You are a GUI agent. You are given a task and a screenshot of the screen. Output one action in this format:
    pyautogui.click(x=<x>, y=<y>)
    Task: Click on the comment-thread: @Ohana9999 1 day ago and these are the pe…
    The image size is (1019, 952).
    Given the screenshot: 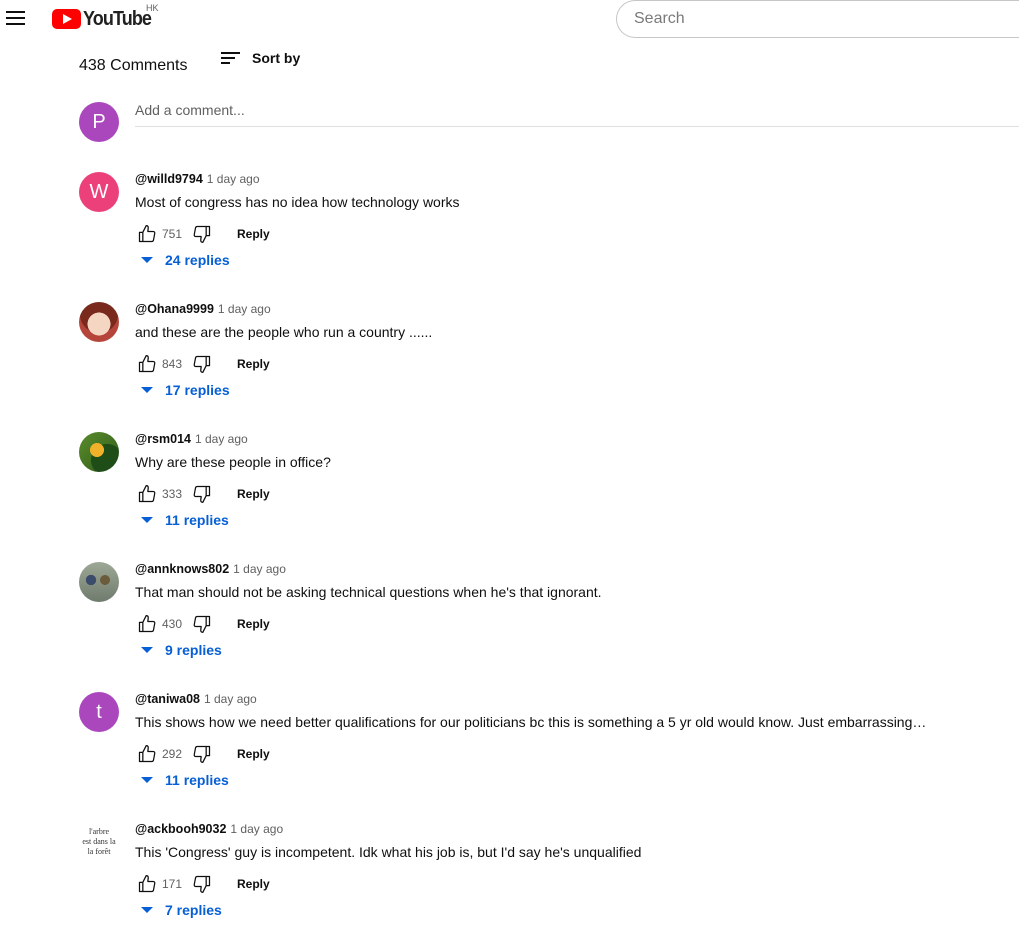 What is the action you would take?
    pyautogui.click(x=549, y=367)
    